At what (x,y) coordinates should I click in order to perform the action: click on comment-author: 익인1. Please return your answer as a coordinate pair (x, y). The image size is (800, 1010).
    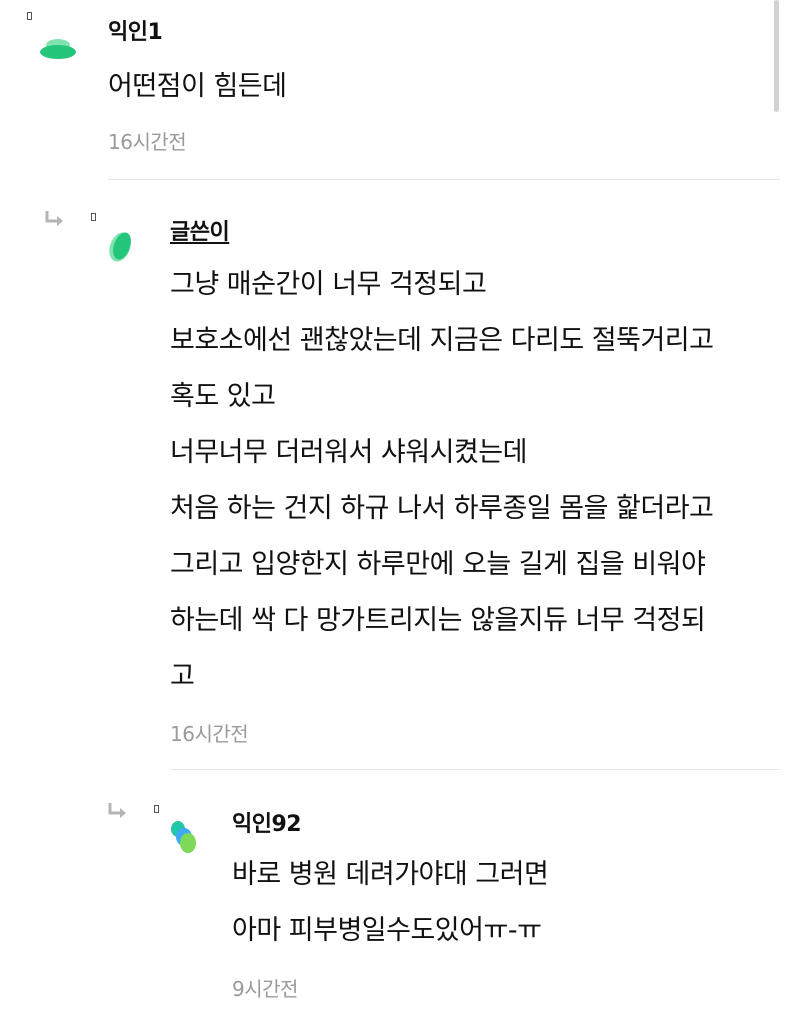
    Looking at the image, I should click on (135, 30).